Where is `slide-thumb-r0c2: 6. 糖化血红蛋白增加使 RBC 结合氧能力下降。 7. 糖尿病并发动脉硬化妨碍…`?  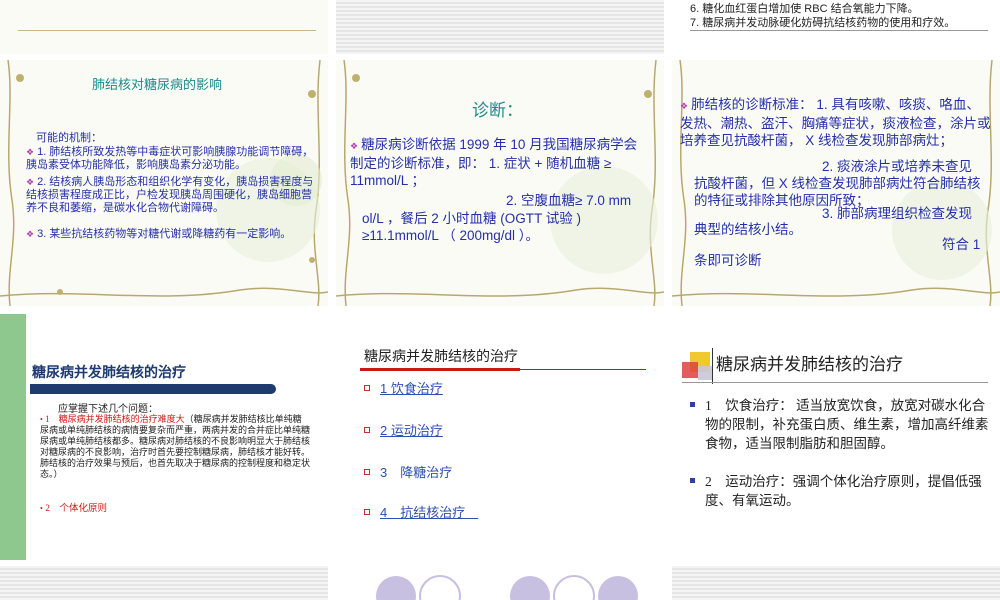 slide-thumb-r0c2: 6. 糖化血红蛋白增加使 RBC 结合氧能力下降。 7. 糖尿病并发动脉硬化妨碍… is located at coordinates (836, 27).